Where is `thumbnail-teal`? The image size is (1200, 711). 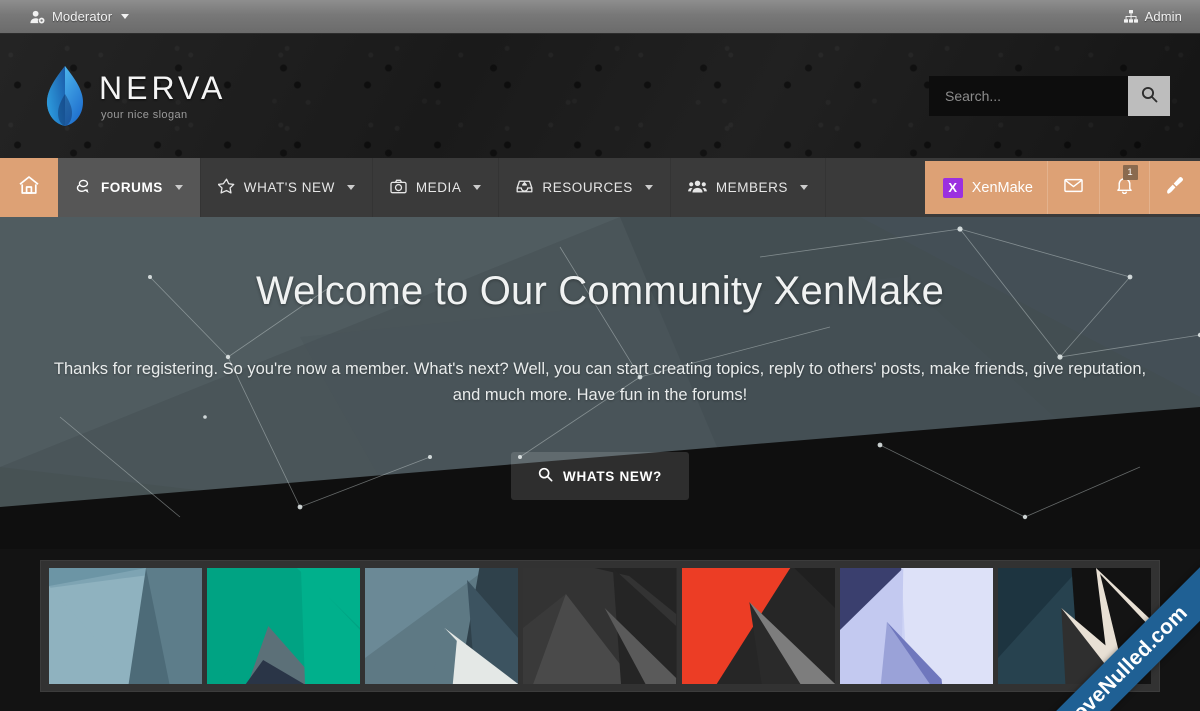
thumbnail-teal is located at coordinates (284, 626).